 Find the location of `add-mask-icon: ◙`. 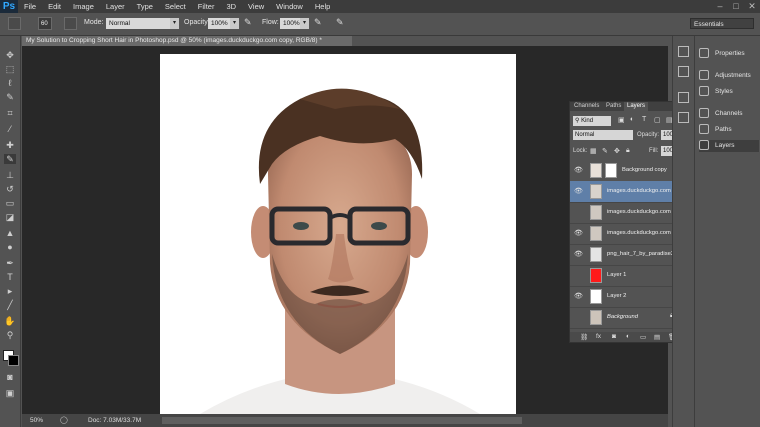

add-mask-icon: ◙ is located at coordinates (614, 336).